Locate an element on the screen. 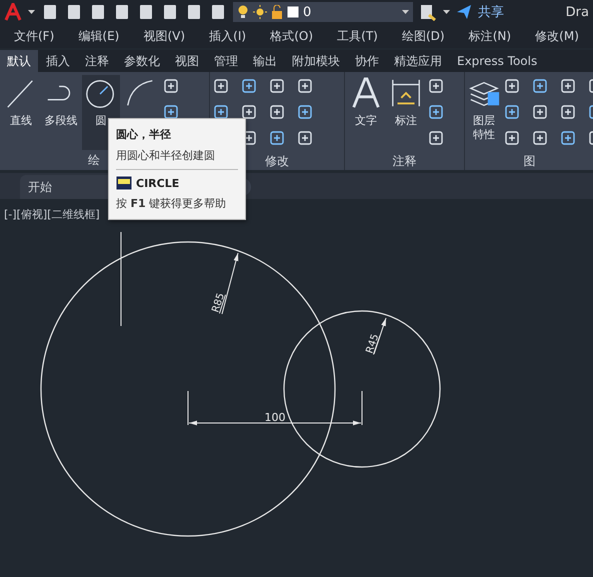 The height and width of the screenshot is (577, 593). menu-item: 修改(M) is located at coordinates (557, 36).